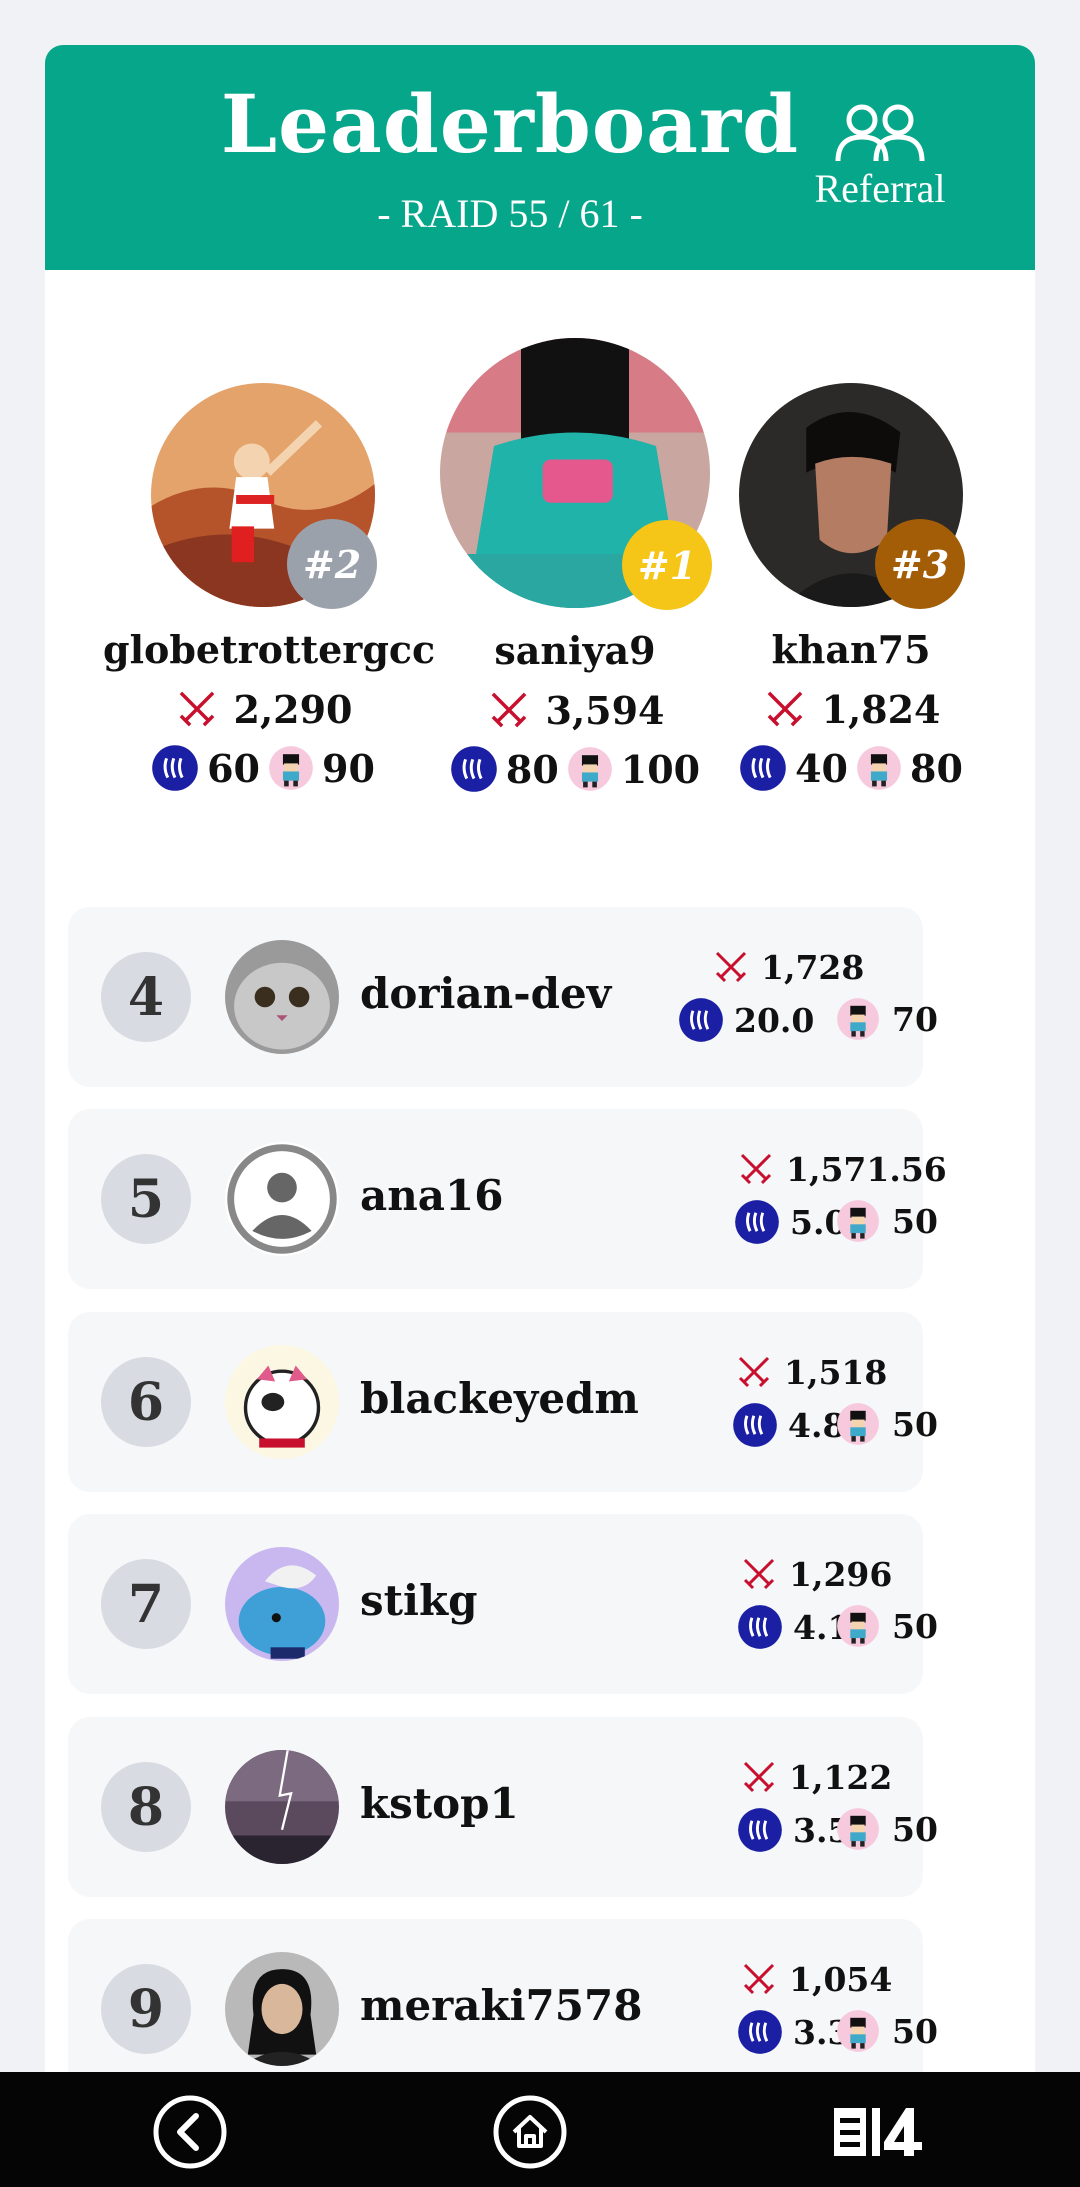  I want to click on row-stats: 1,571.56 5.0 50, so click(858, 1204).